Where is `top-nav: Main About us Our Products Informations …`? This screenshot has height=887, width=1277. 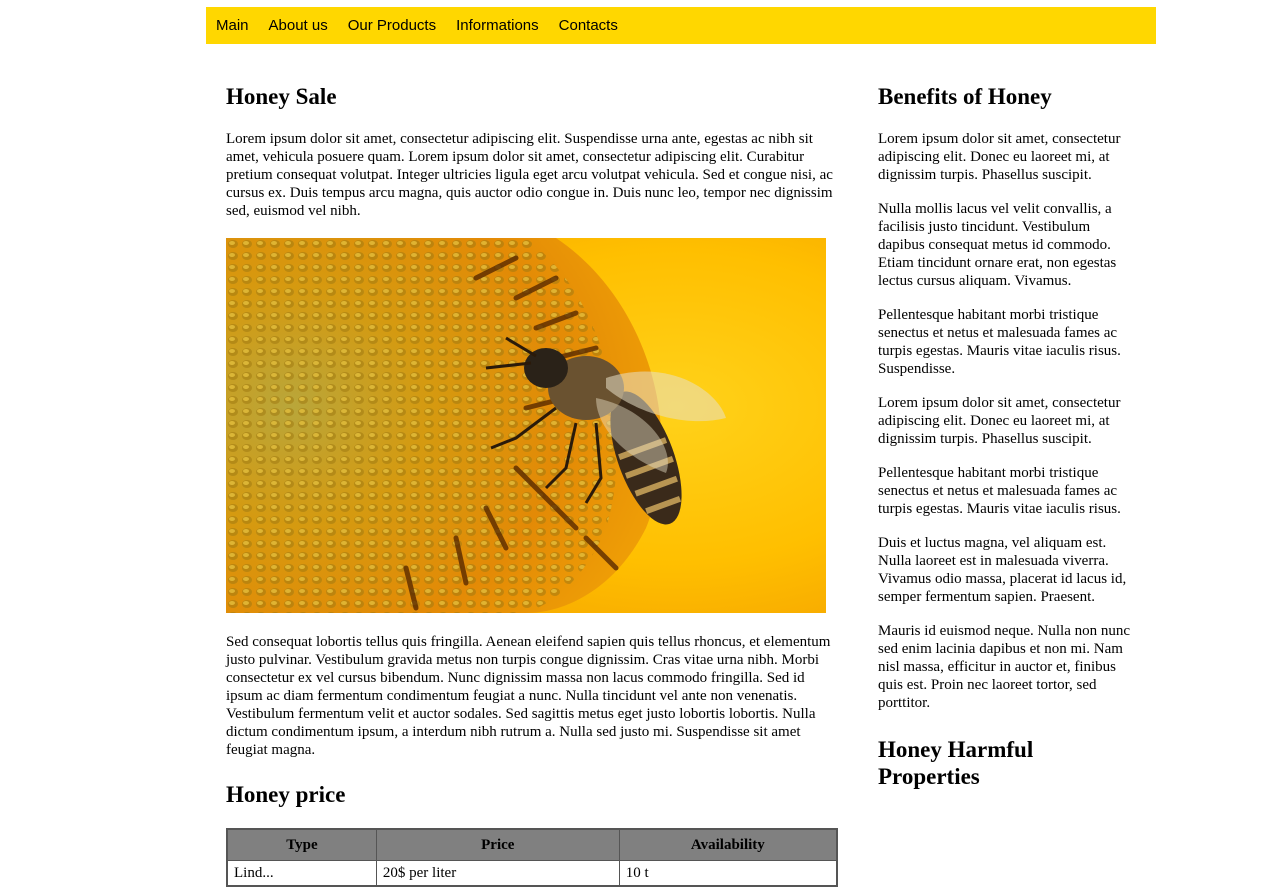
top-nav: Main About us Our Products Informations … is located at coordinates (681, 25).